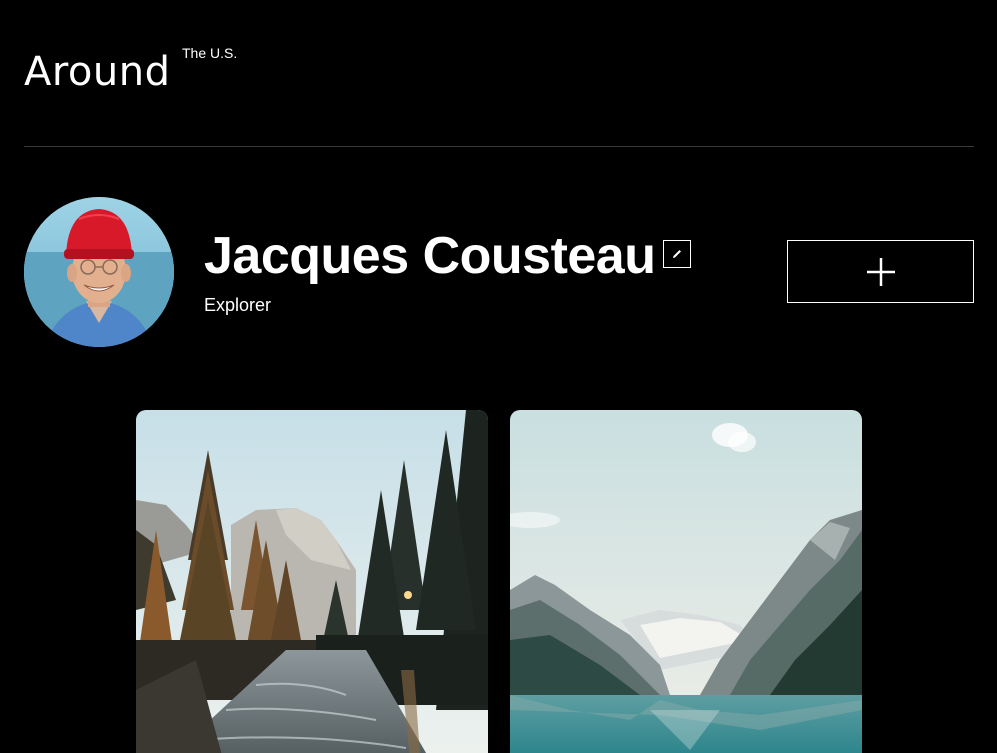 The height and width of the screenshot is (753, 997). I want to click on pencil-icon, so click(677, 254).